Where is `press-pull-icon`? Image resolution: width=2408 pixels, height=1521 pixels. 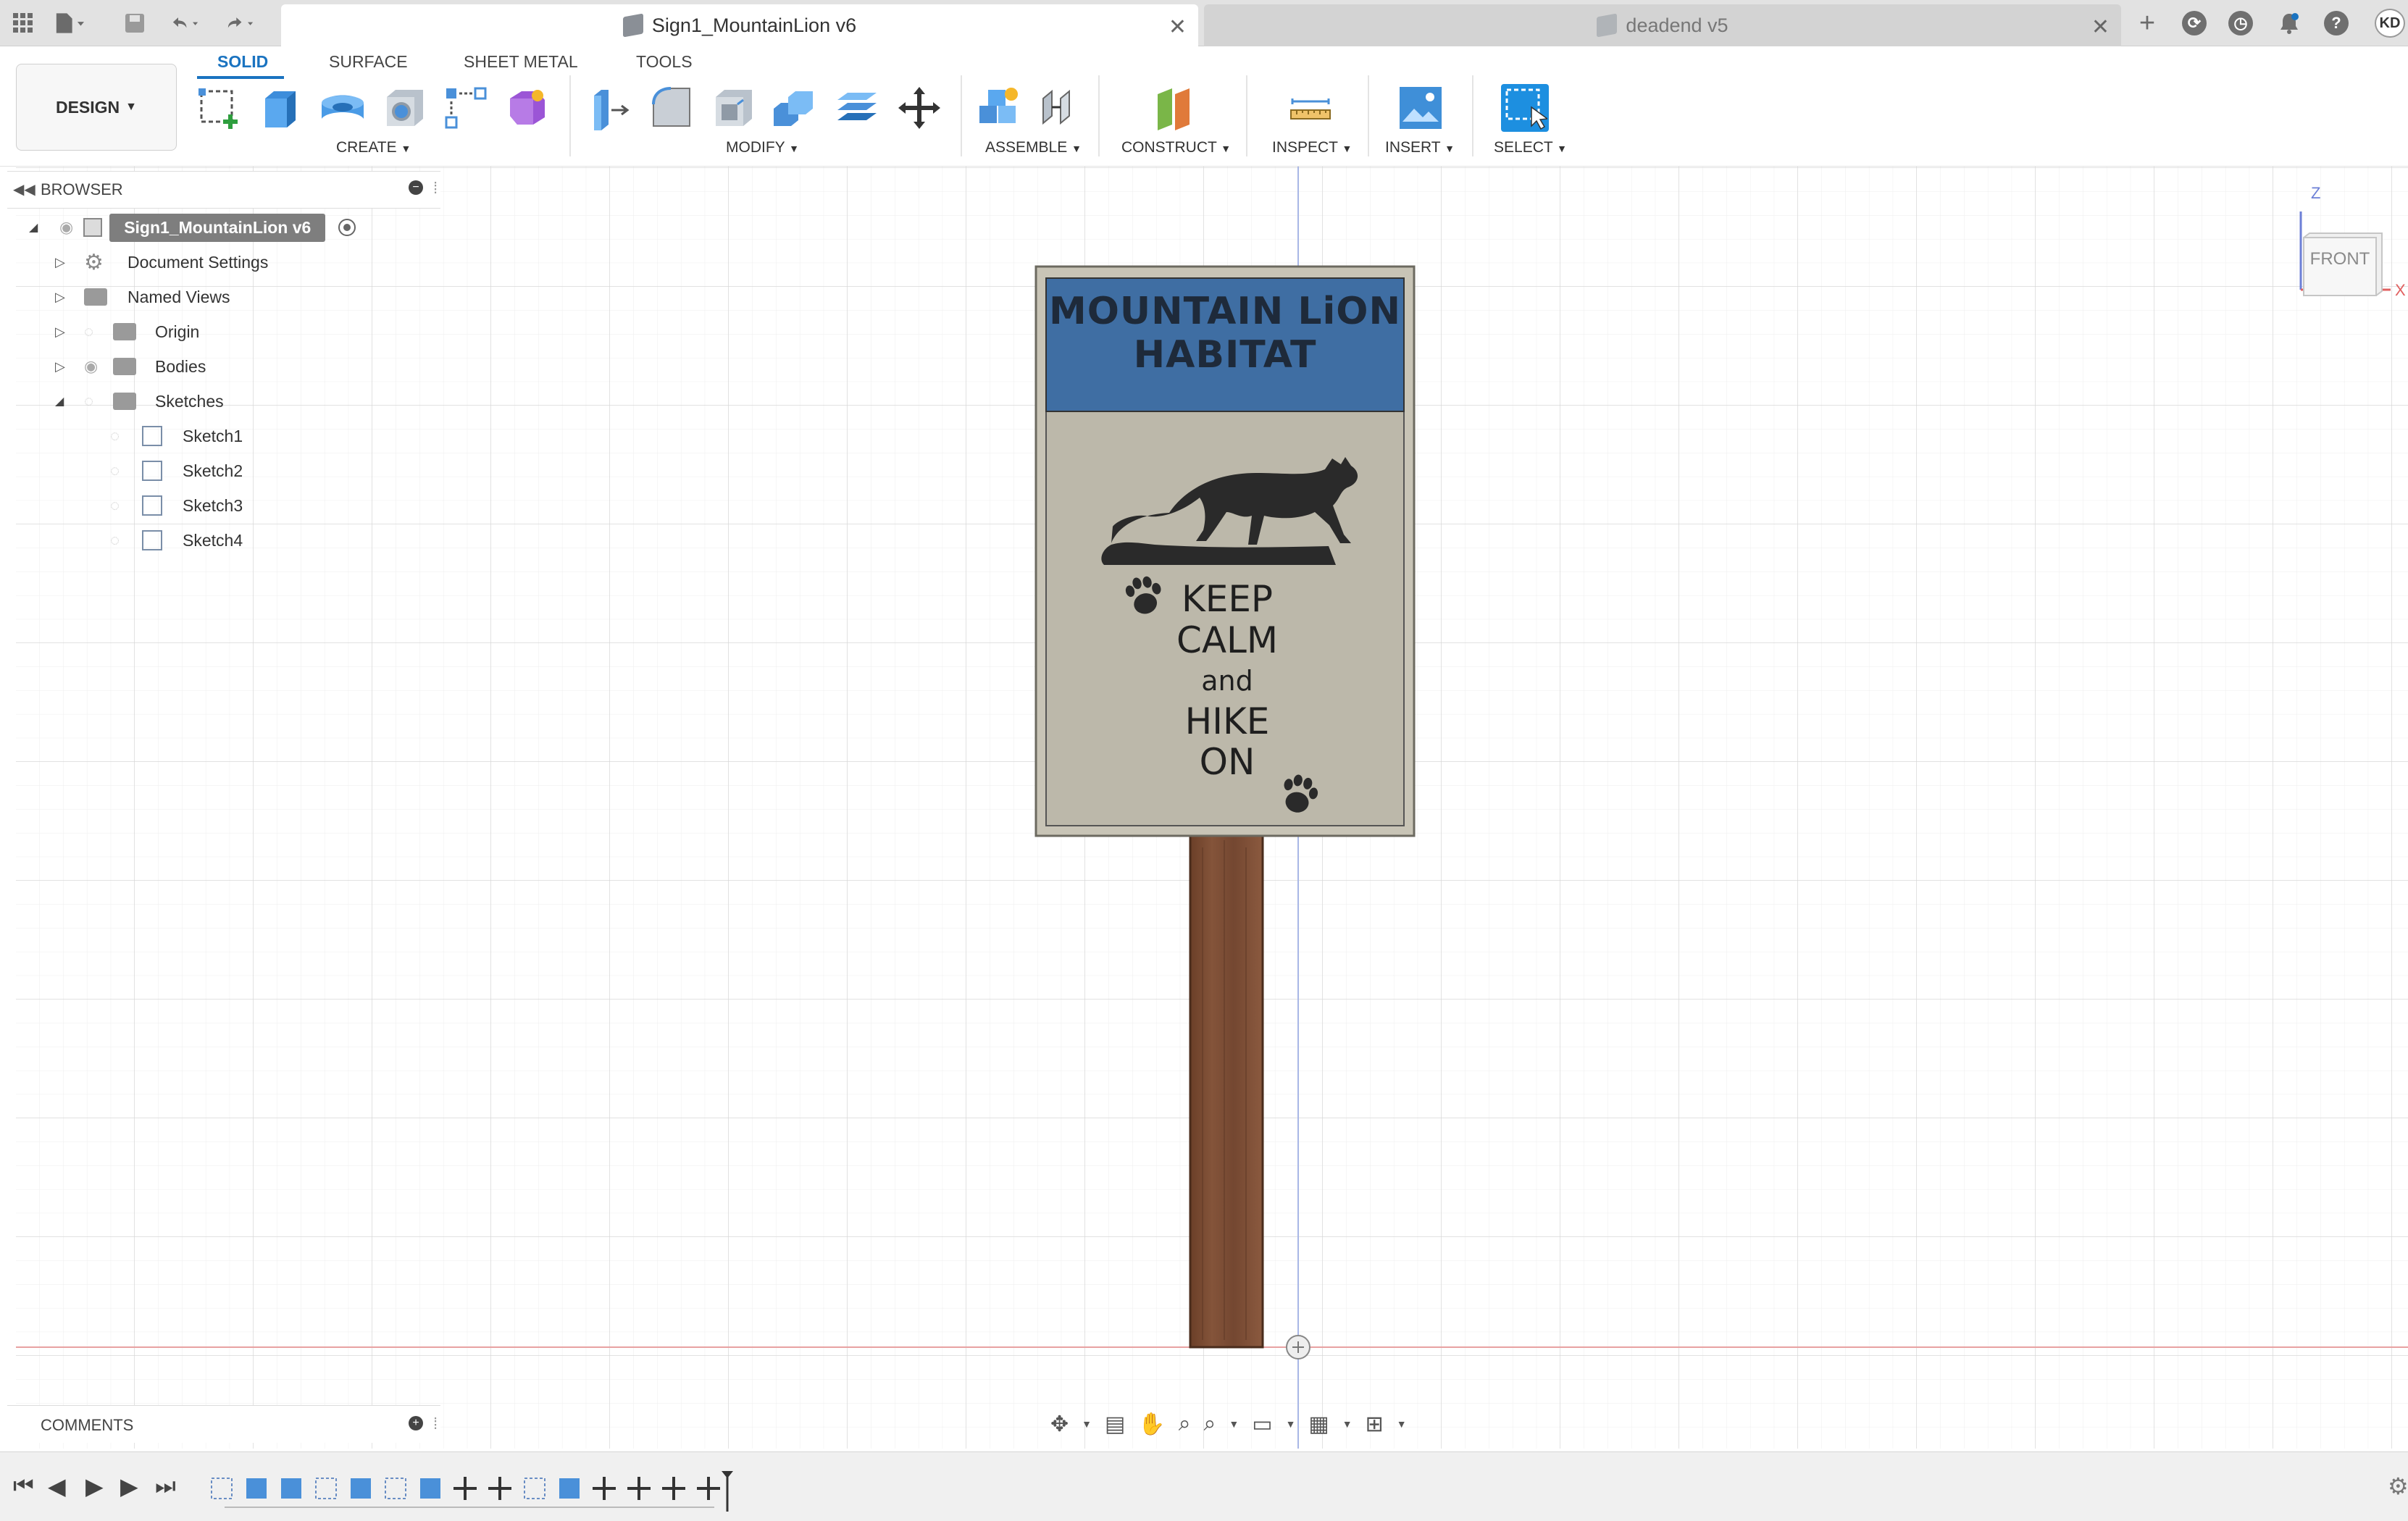 press-pull-icon is located at coordinates (609, 108).